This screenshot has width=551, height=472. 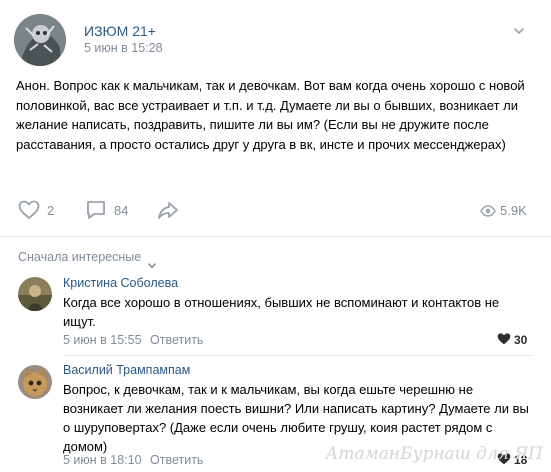 I want to click on comment-bubble-icon, so click(x=96, y=210).